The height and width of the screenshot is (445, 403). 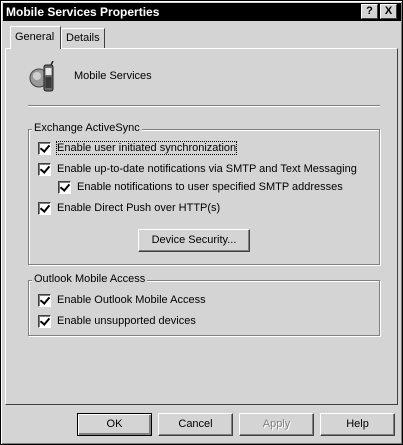 What do you see at coordinates (83, 12) in the screenshot?
I see `window-title: Mobile Services Properties` at bounding box center [83, 12].